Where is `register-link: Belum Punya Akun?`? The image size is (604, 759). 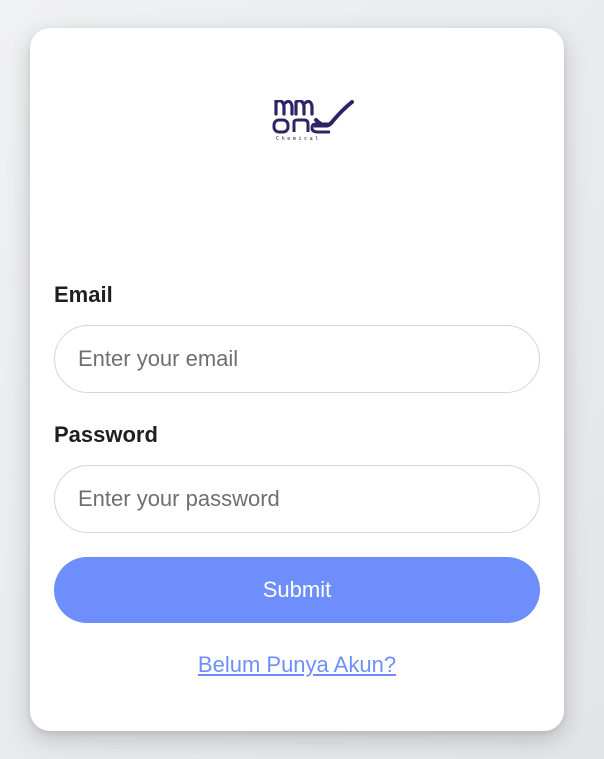
register-link: Belum Punya Akun? is located at coordinates (297, 664).